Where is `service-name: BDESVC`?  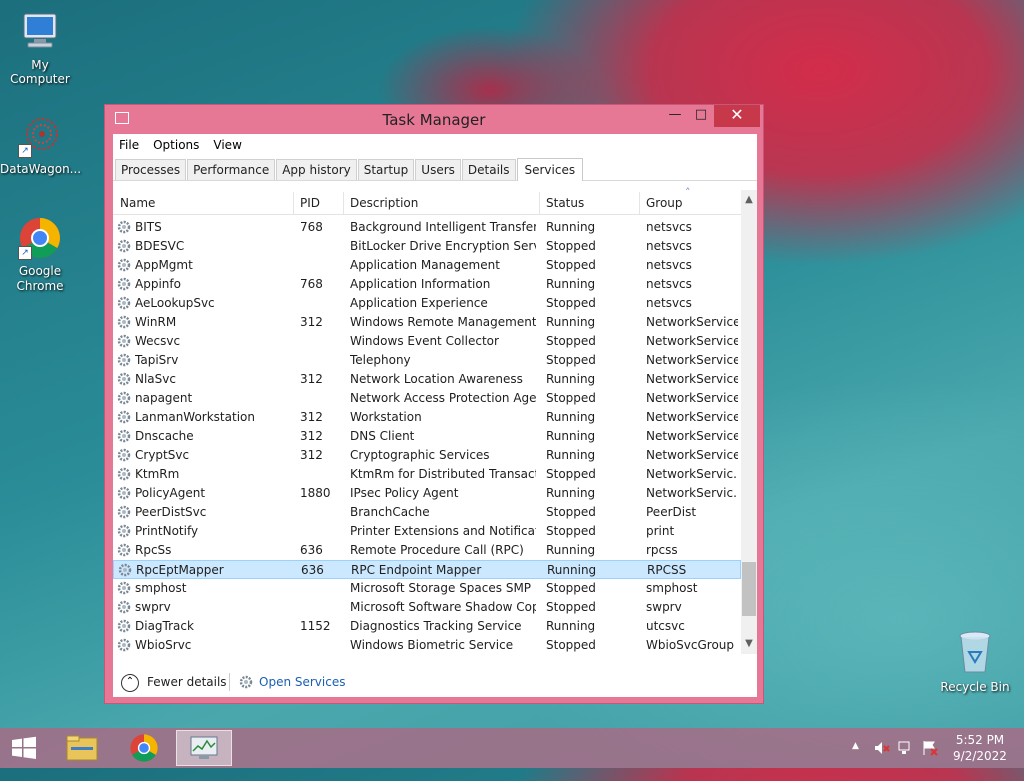 service-name: BDESVC is located at coordinates (160, 246).